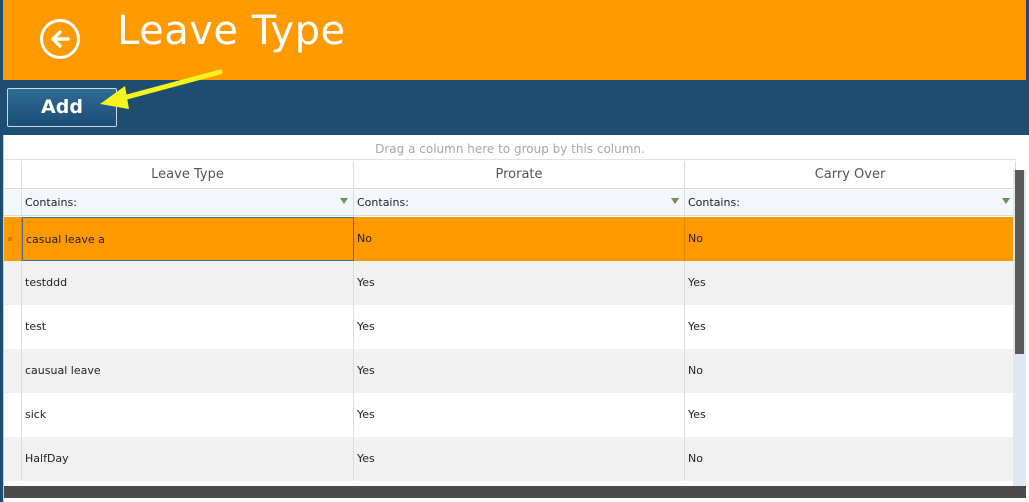 Image resolution: width=1029 pixels, height=502 pixels. I want to click on table-row: casual leave a No No, so click(510, 239).